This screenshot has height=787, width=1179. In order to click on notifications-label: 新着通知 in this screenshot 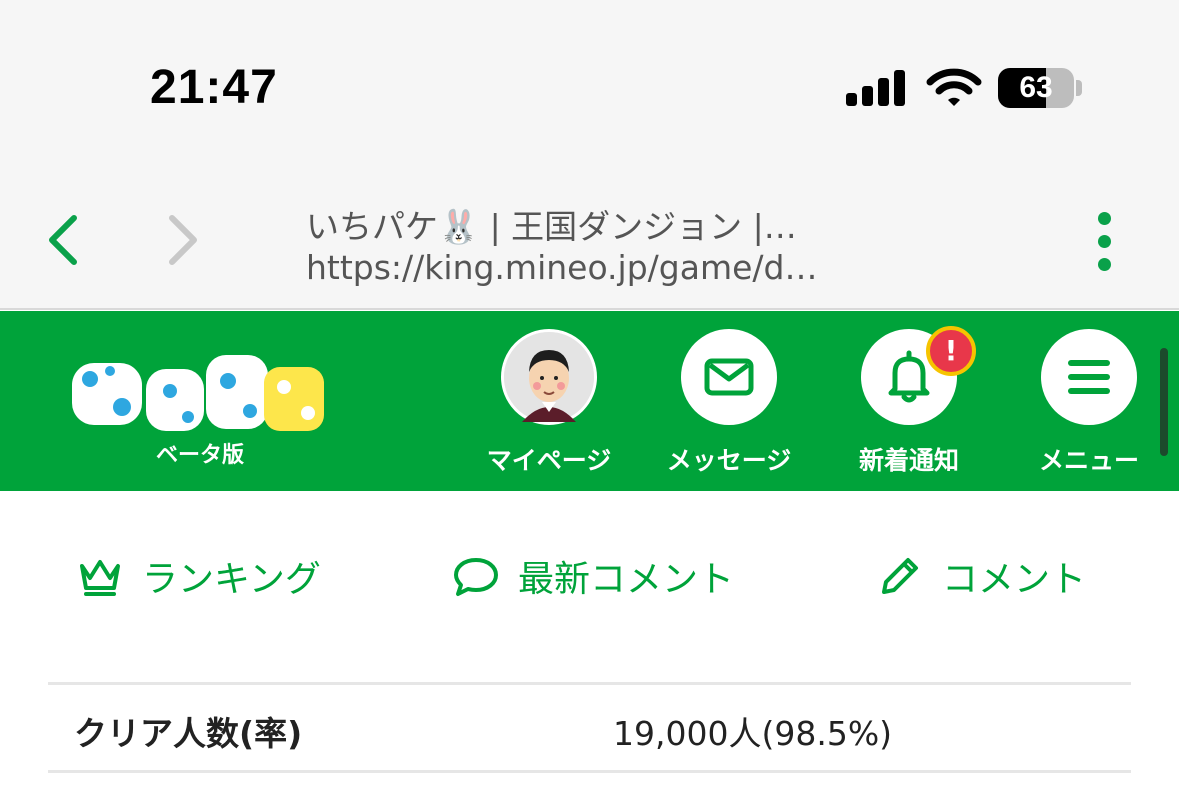, I will do `click(908, 460)`.